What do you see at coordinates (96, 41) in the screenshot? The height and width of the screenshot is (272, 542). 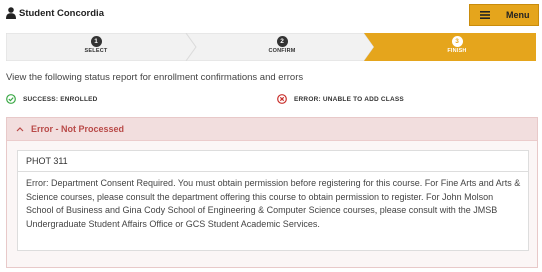 I see `step-number: 1` at bounding box center [96, 41].